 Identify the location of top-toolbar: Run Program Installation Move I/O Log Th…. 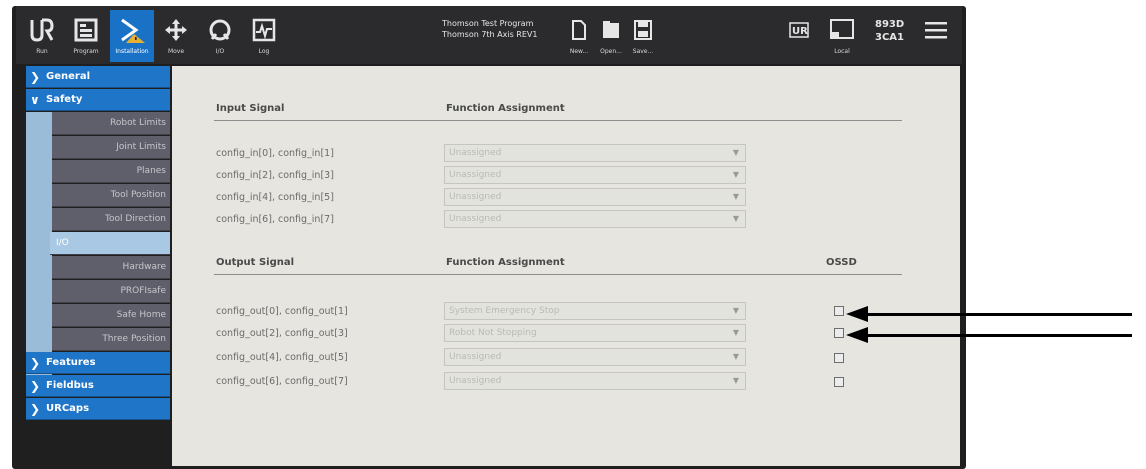
(489, 35).